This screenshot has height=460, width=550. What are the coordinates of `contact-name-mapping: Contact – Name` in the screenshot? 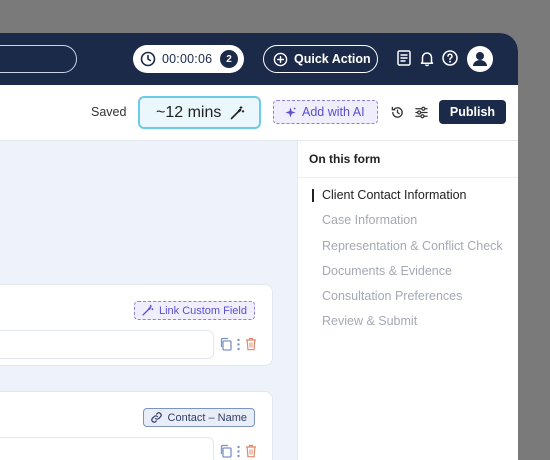 It's located at (198, 417).